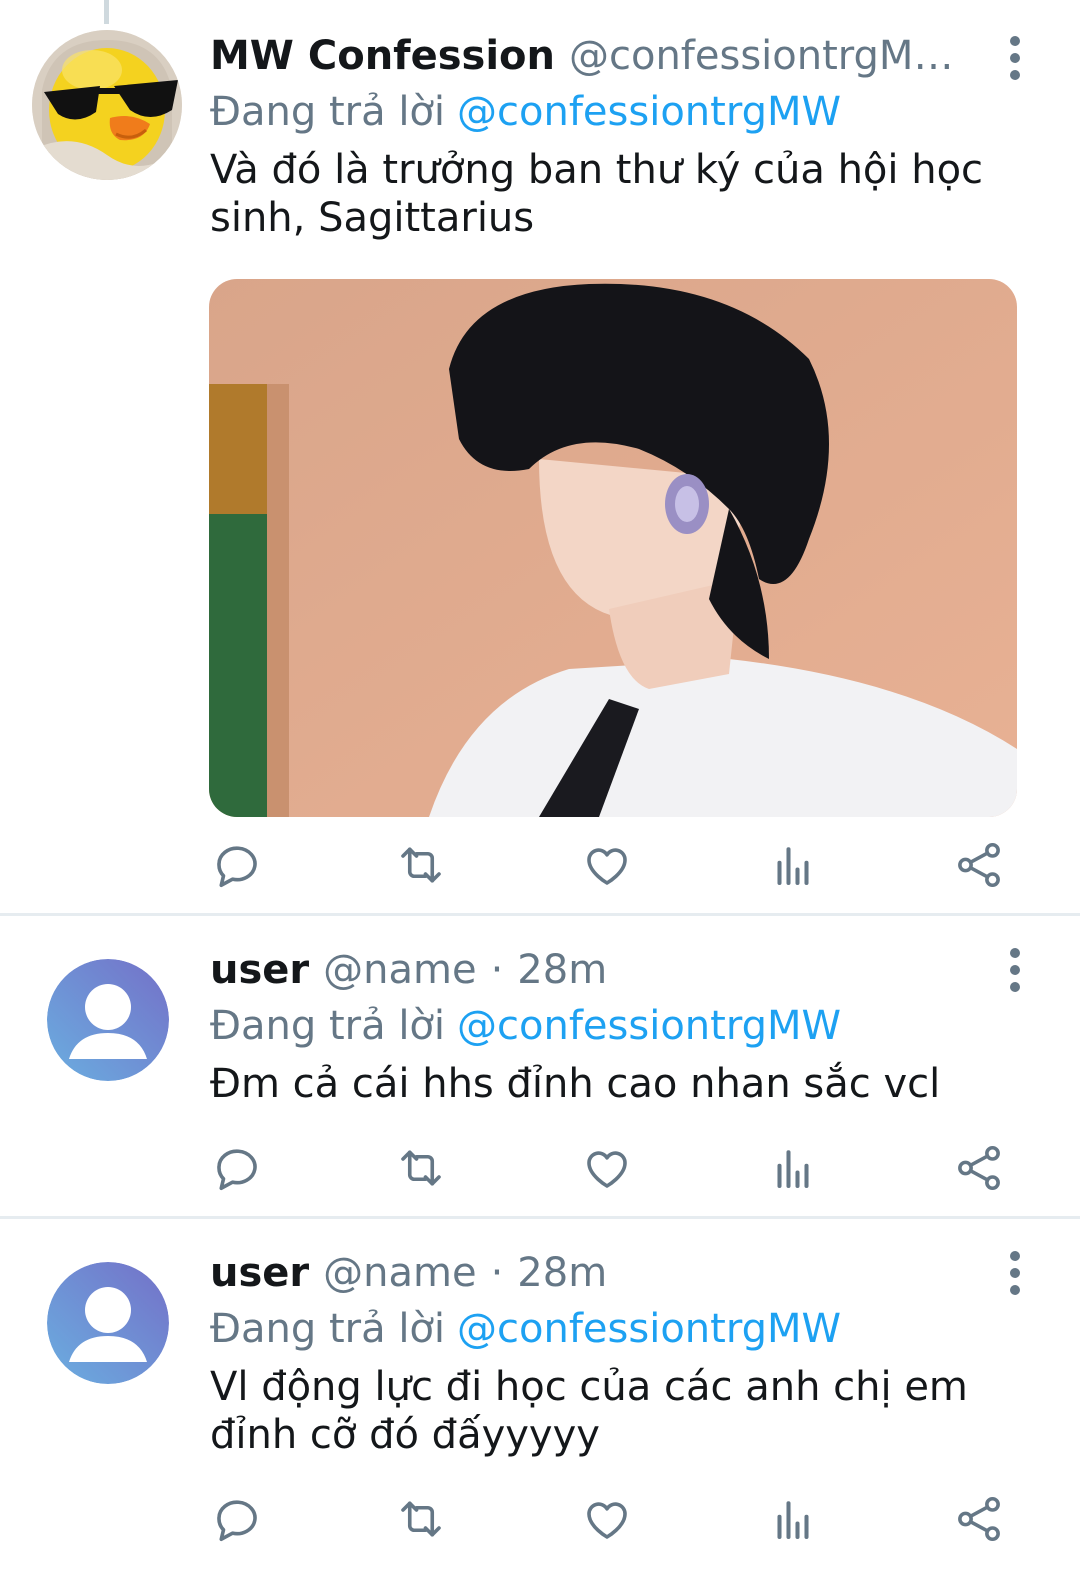 The height and width of the screenshot is (1572, 1080). I want to click on tweet-header: MW Confession @confessiontrgMW···, so click(625, 56).